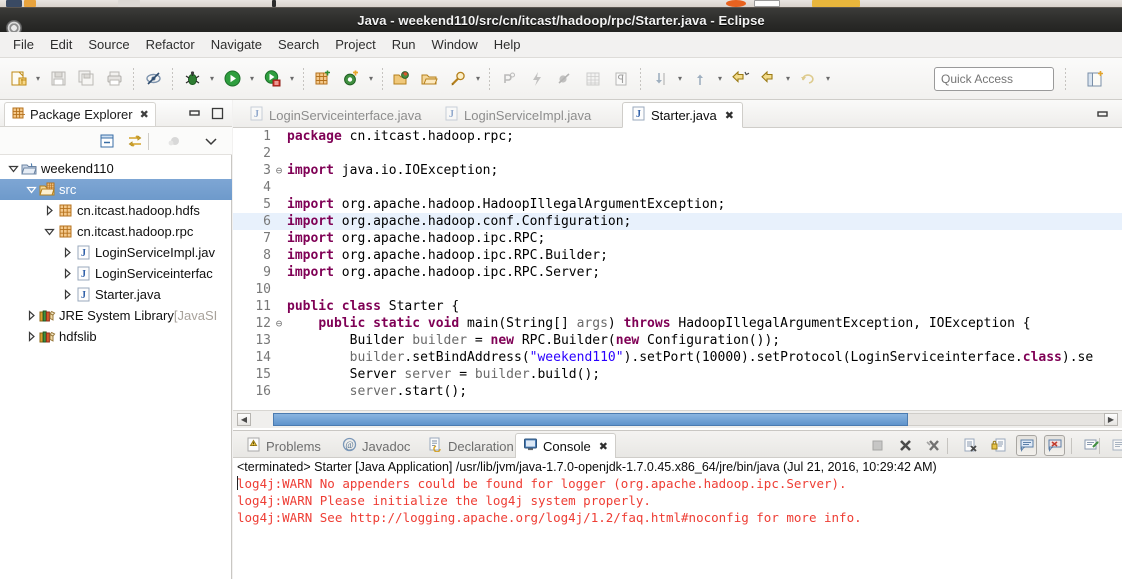  Describe the element at coordinates (116, 252) in the screenshot. I see `tree-item-loginserviceimpl-jav: J LoginServiceImpl.jav` at that location.